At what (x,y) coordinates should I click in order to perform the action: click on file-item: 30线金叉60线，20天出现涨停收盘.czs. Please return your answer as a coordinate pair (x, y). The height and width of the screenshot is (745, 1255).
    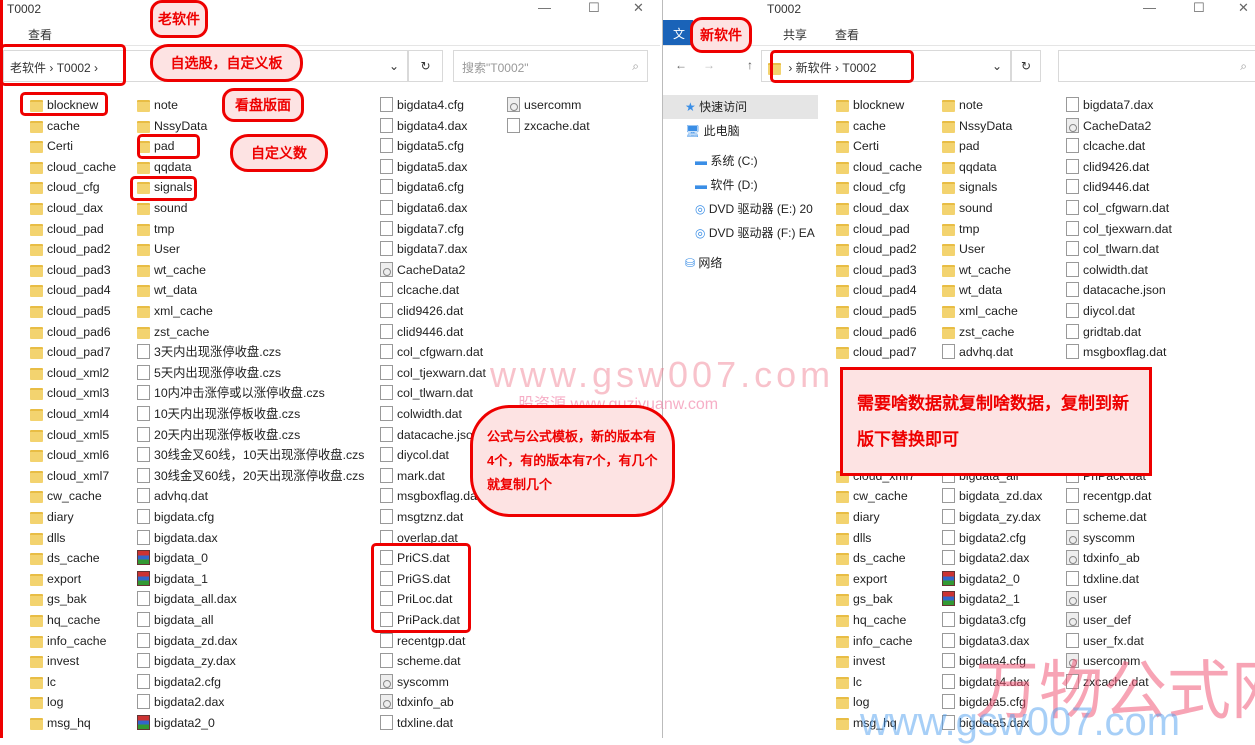
    Looking at the image, I should click on (250, 476).